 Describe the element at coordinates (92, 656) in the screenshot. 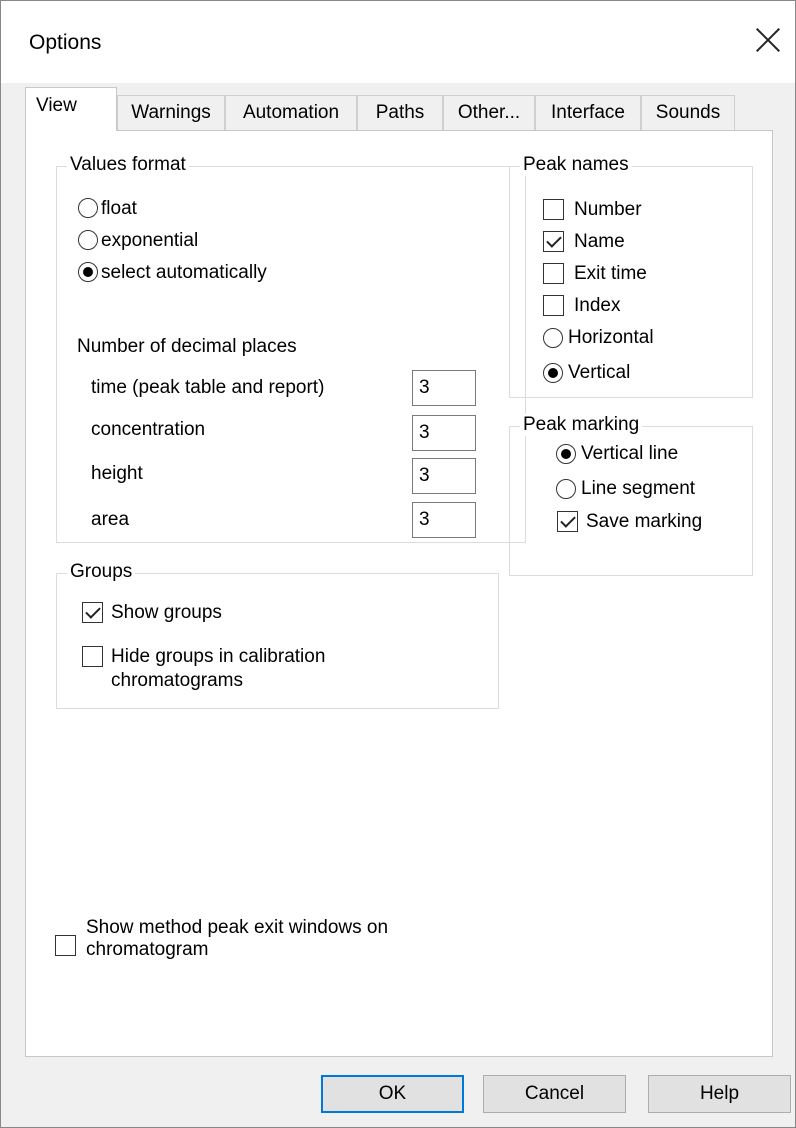

I see `hide-groups-calibration-checkbox` at that location.